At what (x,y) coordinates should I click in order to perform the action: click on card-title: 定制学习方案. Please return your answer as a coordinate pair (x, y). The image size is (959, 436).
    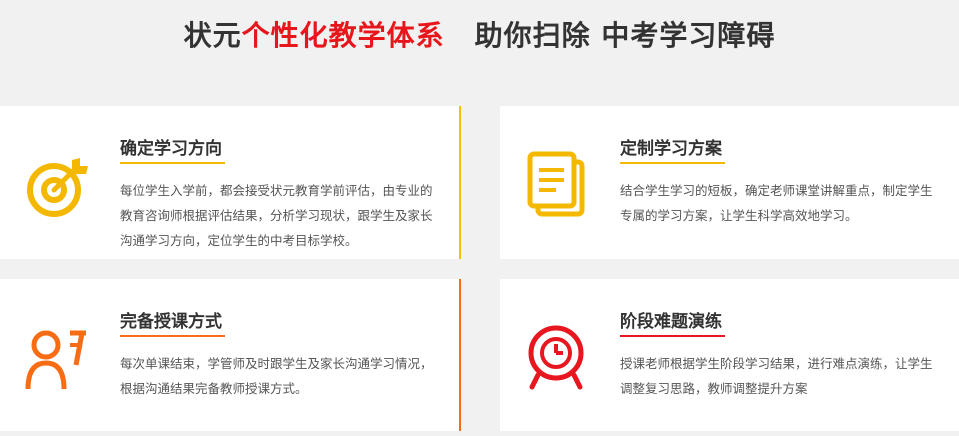
    Looking at the image, I should click on (671, 149).